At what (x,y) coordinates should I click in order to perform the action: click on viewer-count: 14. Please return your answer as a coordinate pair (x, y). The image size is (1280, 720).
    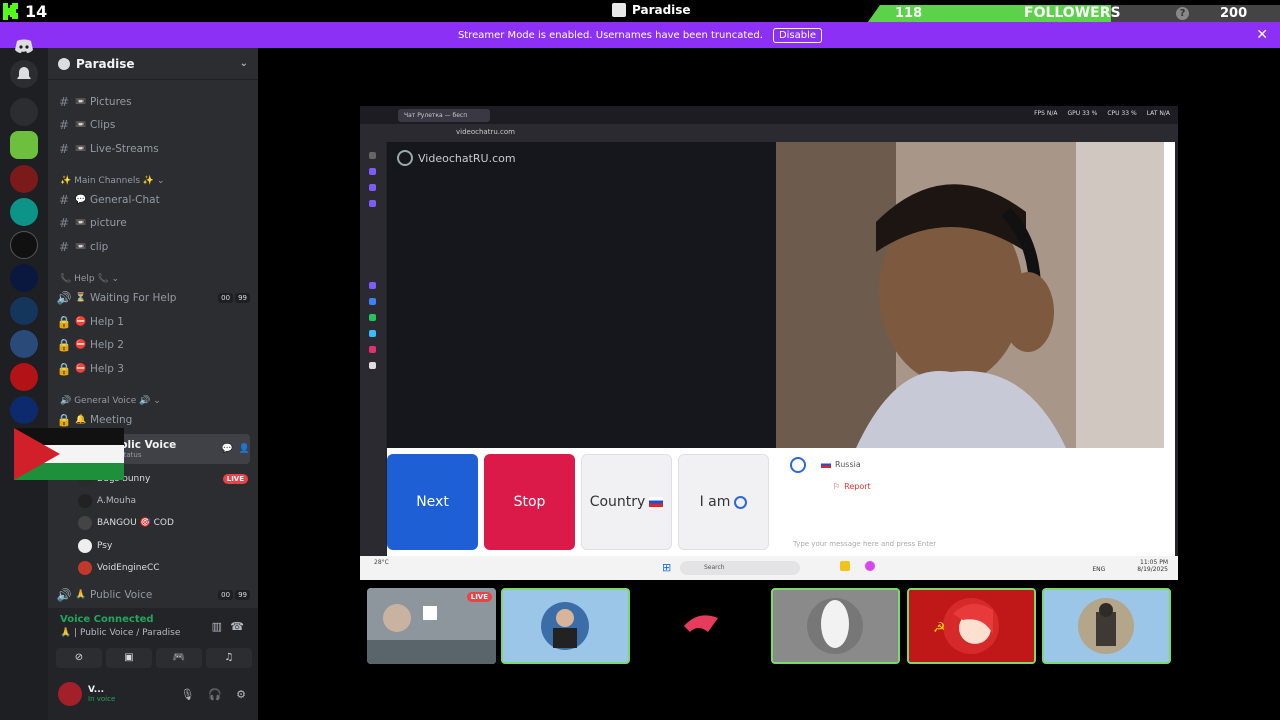
    Looking at the image, I should click on (36, 11).